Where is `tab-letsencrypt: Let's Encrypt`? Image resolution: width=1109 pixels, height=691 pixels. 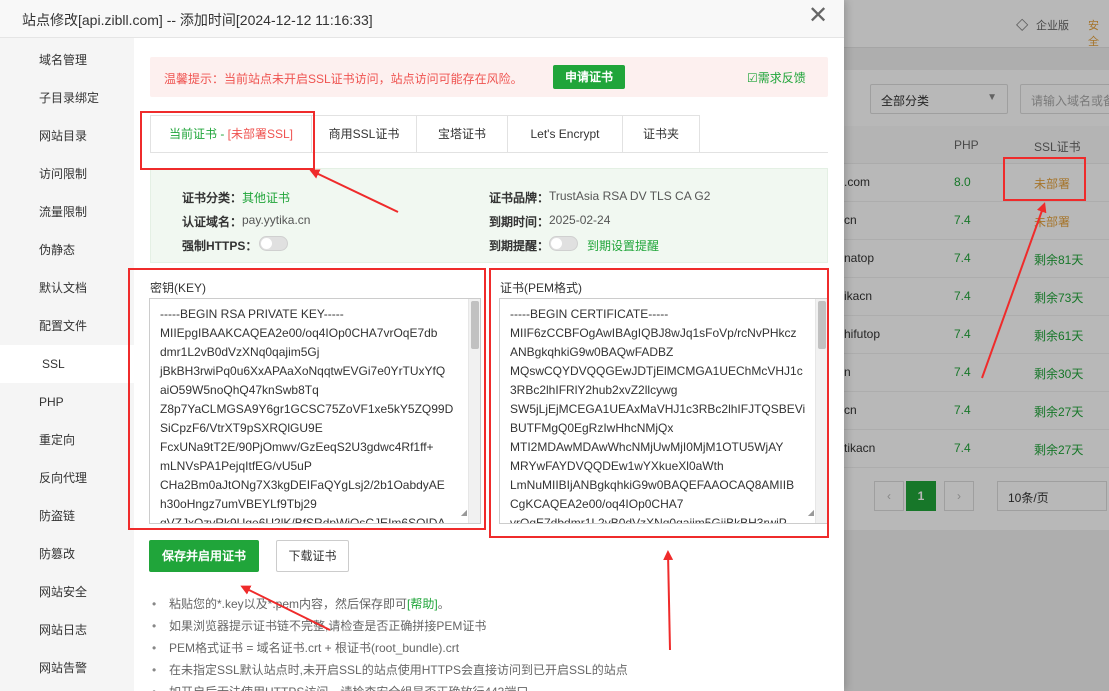 tab-letsencrypt: Let's Encrypt is located at coordinates (565, 134).